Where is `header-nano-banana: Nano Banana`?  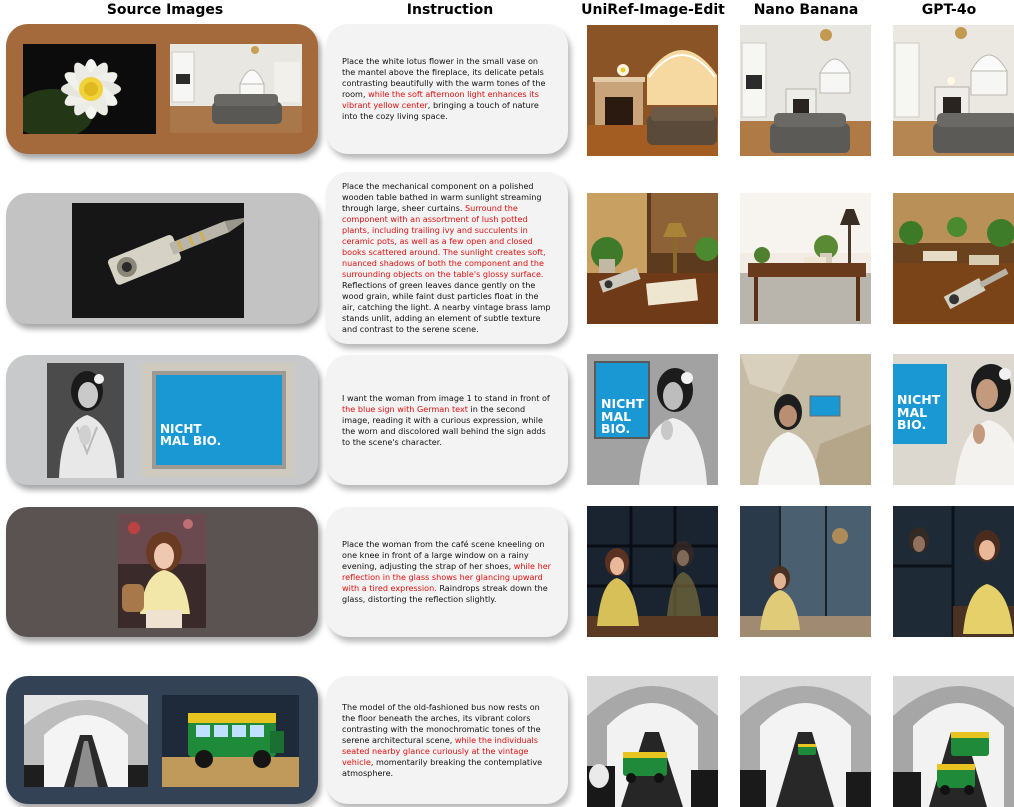
header-nano-banana: Nano Banana is located at coordinates (806, 10).